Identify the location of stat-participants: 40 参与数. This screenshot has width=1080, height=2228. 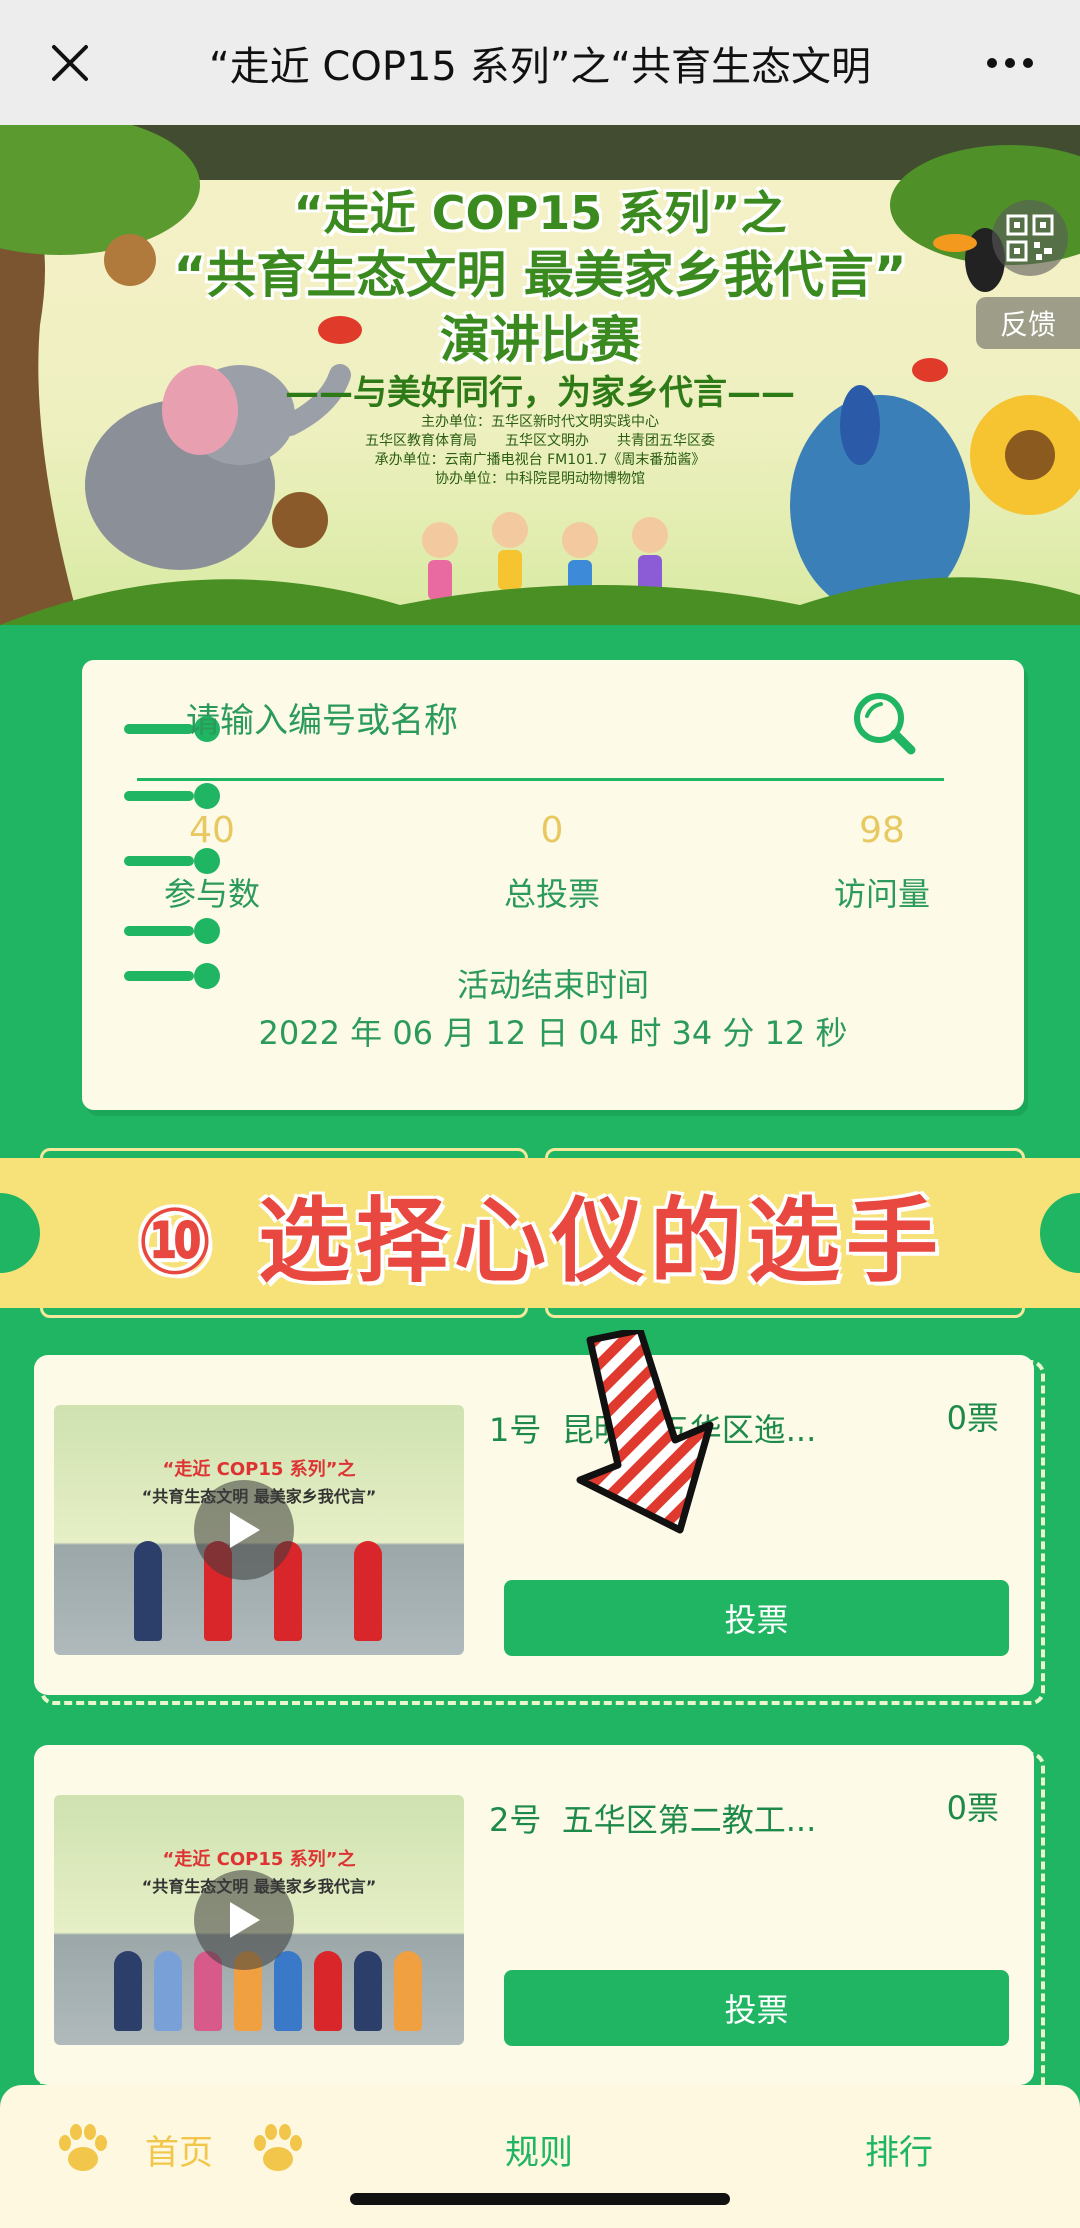
(212, 862).